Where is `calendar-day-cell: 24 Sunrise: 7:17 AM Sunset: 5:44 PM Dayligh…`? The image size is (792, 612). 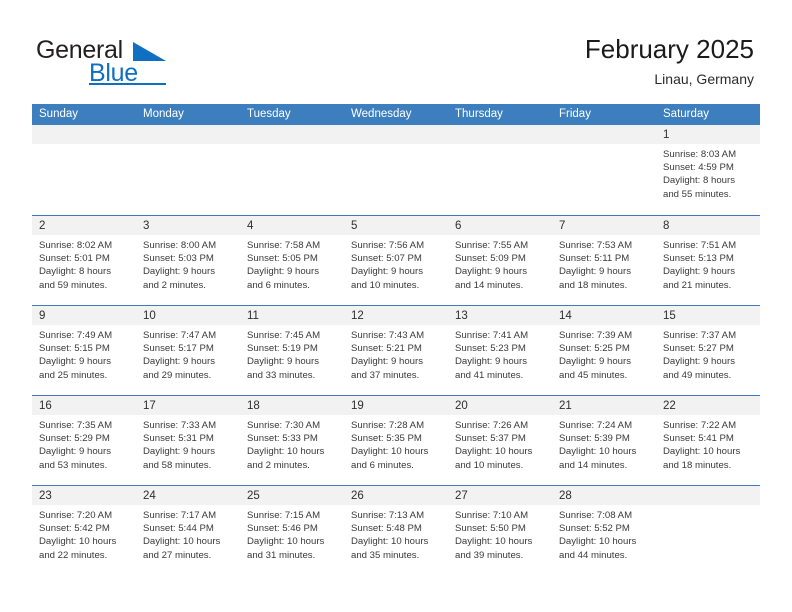
calendar-day-cell: 24 Sunrise: 7:17 AM Sunset: 5:44 PM Dayligh… is located at coordinates (188, 530).